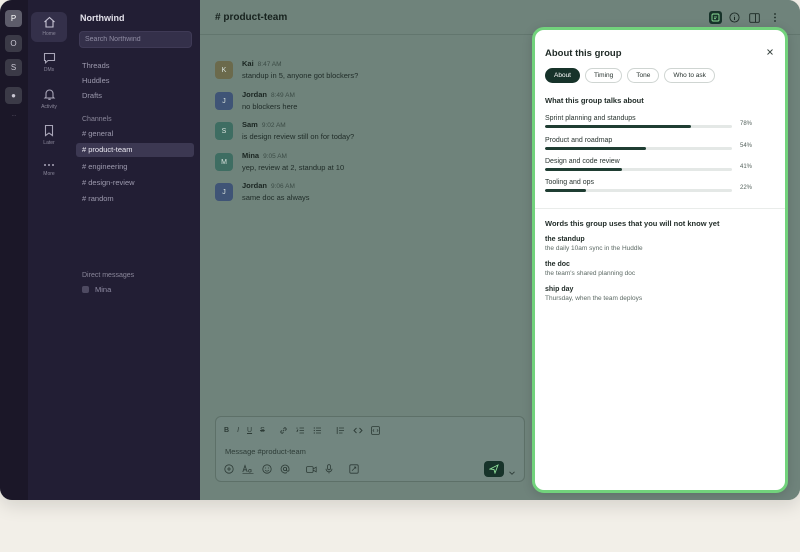 This screenshot has height=552, width=800. What do you see at coordinates (96, 80) in the screenshot?
I see `sidebar-link-huddles: Huddles` at bounding box center [96, 80].